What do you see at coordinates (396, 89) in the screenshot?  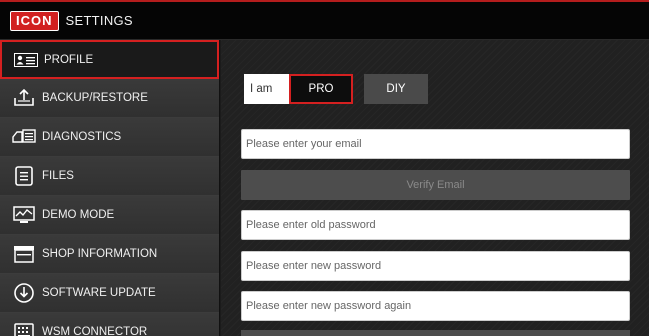 I see `role-diy-button: DIY` at bounding box center [396, 89].